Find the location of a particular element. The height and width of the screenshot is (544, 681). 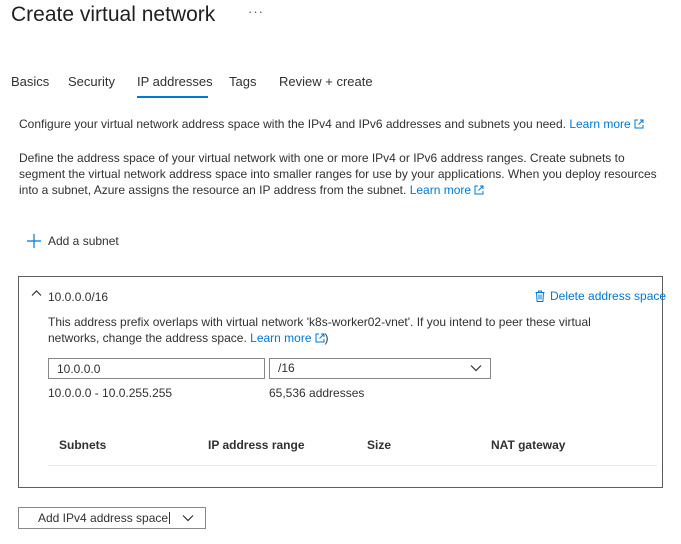

overlap-warning-suffix: ) is located at coordinates (326, 338).